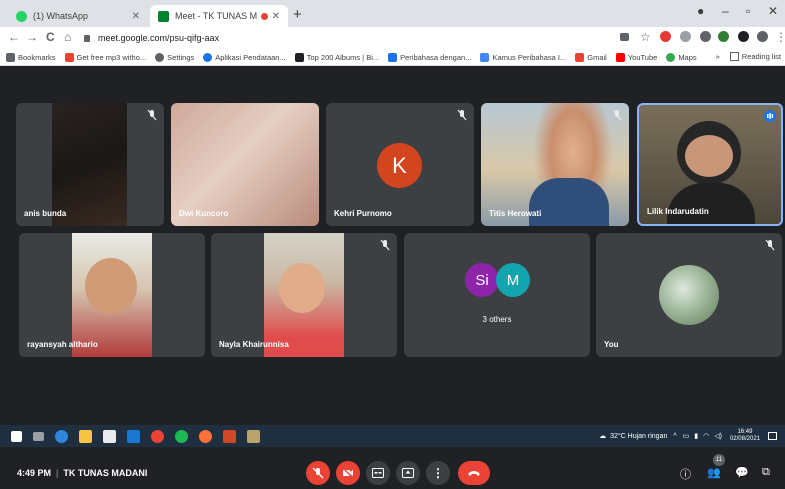 Image resolution: width=785 pixels, height=489 pixels. Describe the element at coordinates (743, 36) in the screenshot. I see `puzzle-icon` at that location.